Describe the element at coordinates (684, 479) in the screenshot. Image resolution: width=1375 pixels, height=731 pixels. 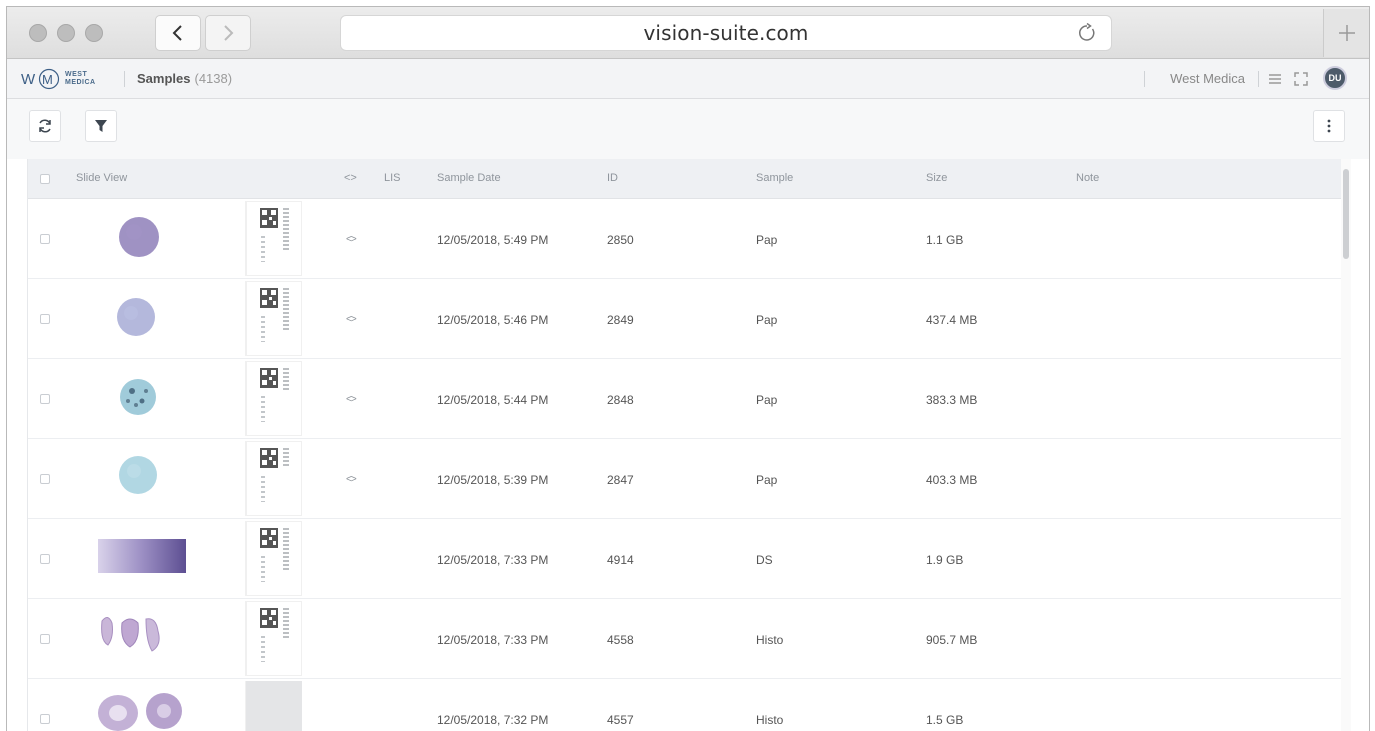
I see `table-row: <> 12/05/2018, 5:39 PM 2847 Pap 403.3 MB` at that location.